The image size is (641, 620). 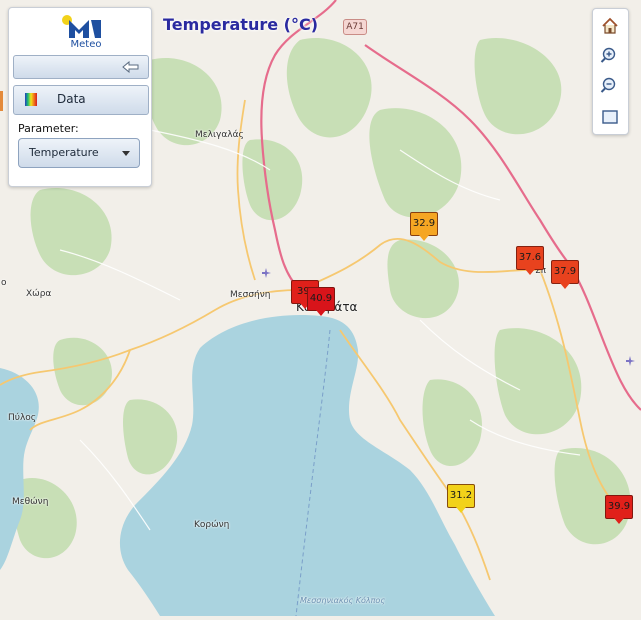 I want to click on station-marker: 32.9, so click(x=424, y=226).